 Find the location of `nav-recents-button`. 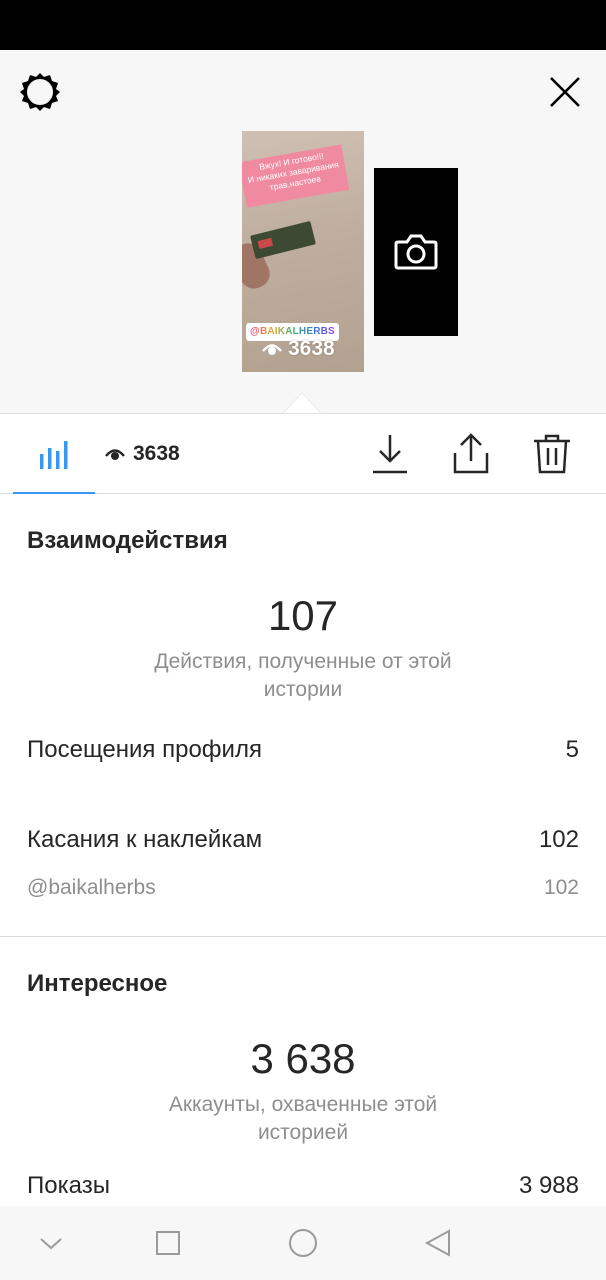

nav-recents-button is located at coordinates (168, 1243).